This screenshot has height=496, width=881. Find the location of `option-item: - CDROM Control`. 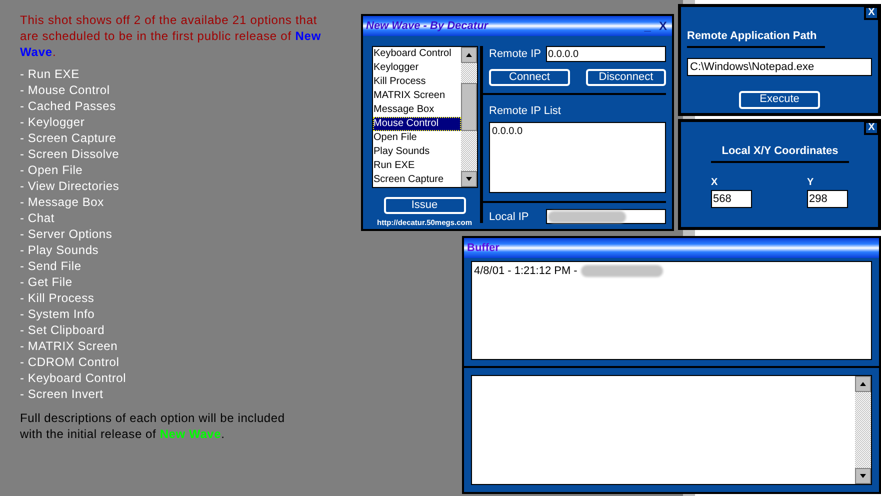

option-item: - CDROM Control is located at coordinates (70, 362).